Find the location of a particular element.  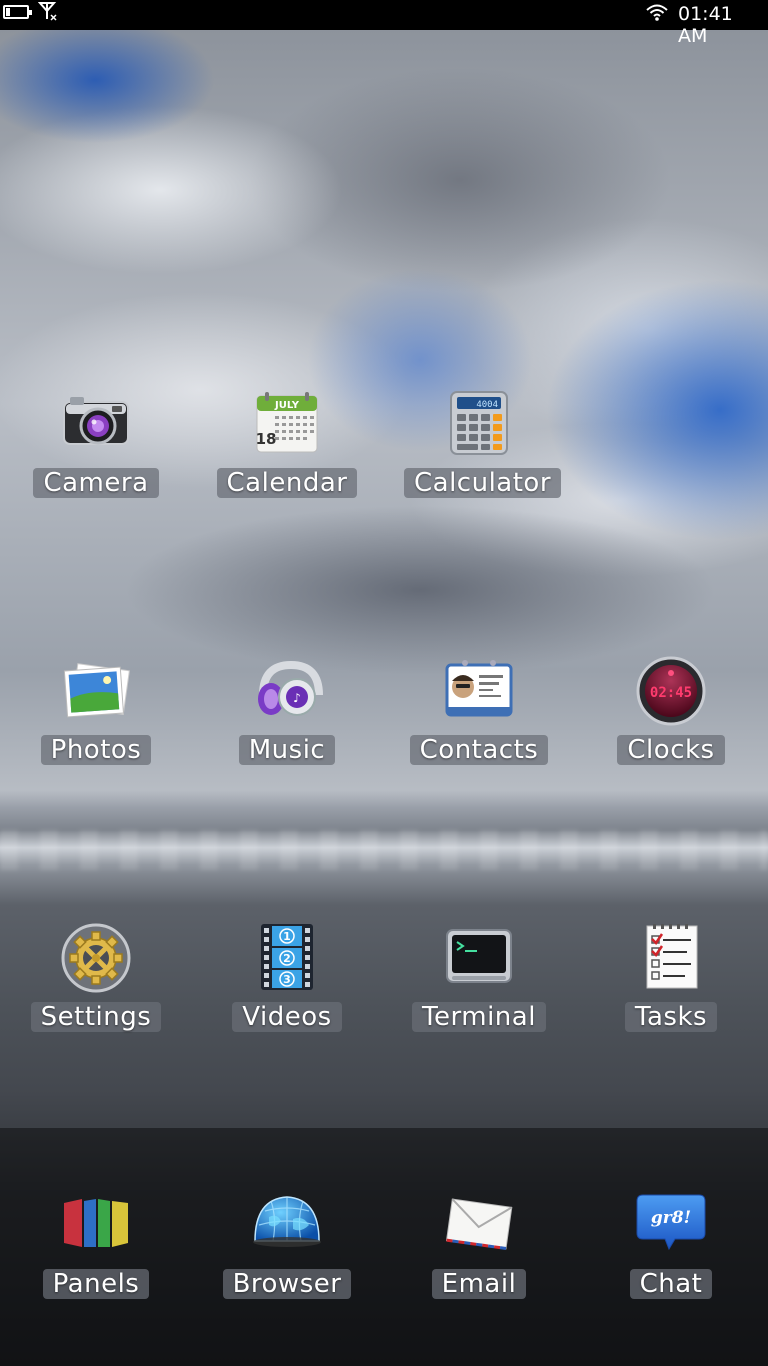

clock-icon: 02:45 is located at coordinates (671, 691).